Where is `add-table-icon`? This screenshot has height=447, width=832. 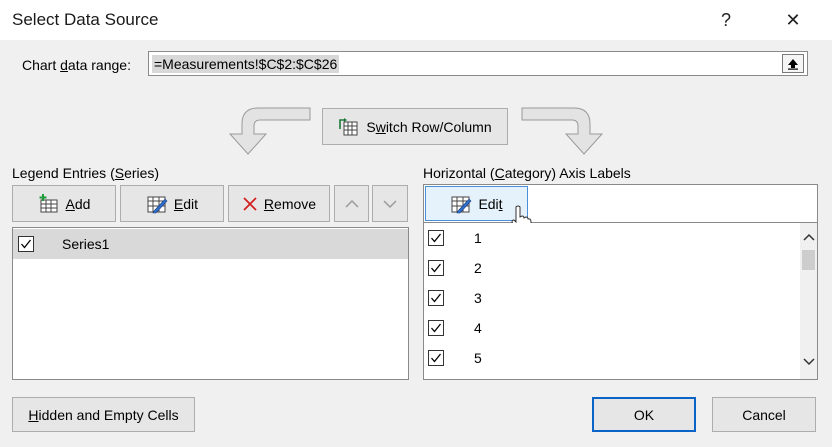 add-table-icon is located at coordinates (48, 202).